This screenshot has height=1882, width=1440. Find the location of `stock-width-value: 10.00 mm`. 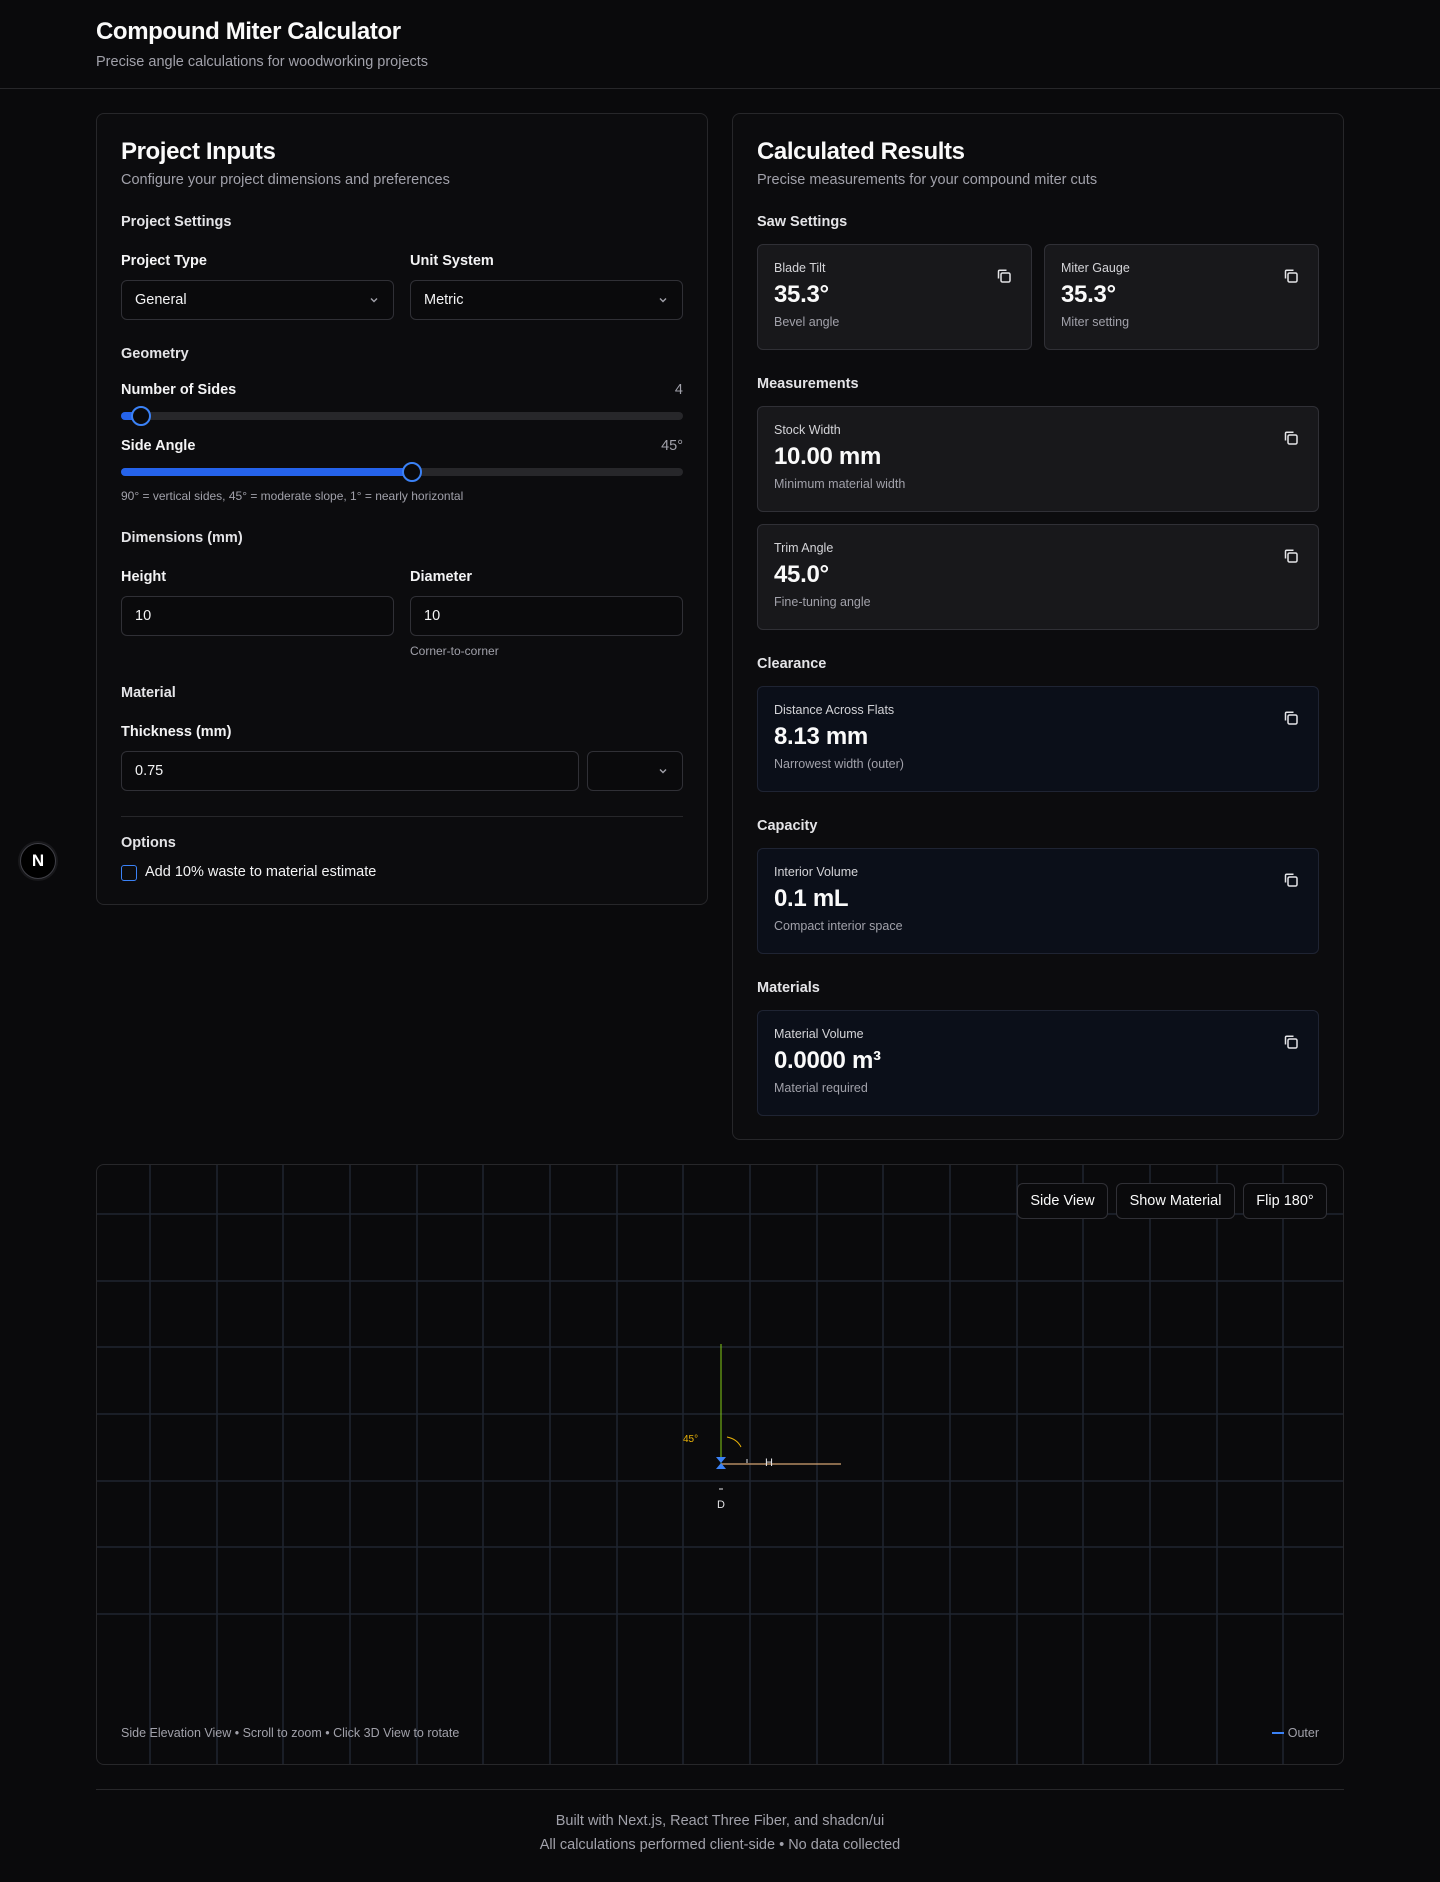

stock-width-value: 10.00 mm is located at coordinates (828, 456).